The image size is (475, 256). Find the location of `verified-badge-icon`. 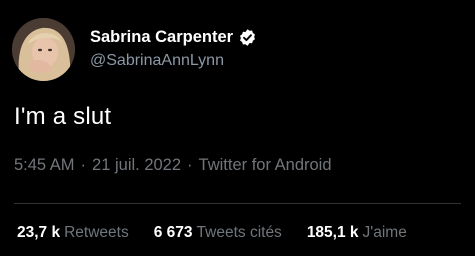

verified-badge-icon is located at coordinates (247, 37).